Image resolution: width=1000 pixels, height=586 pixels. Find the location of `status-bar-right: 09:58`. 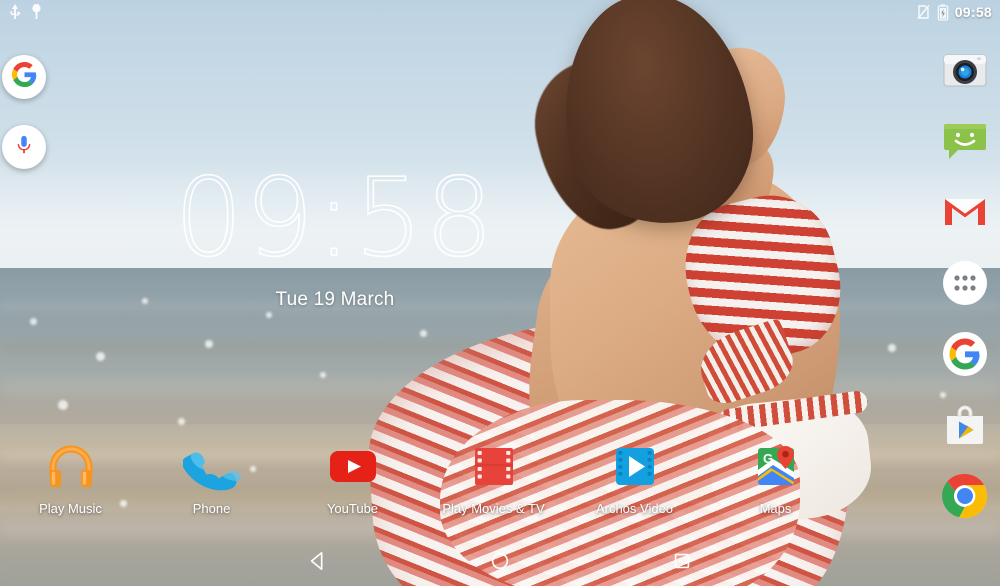

status-bar-right: 09:58 is located at coordinates (954, 12).